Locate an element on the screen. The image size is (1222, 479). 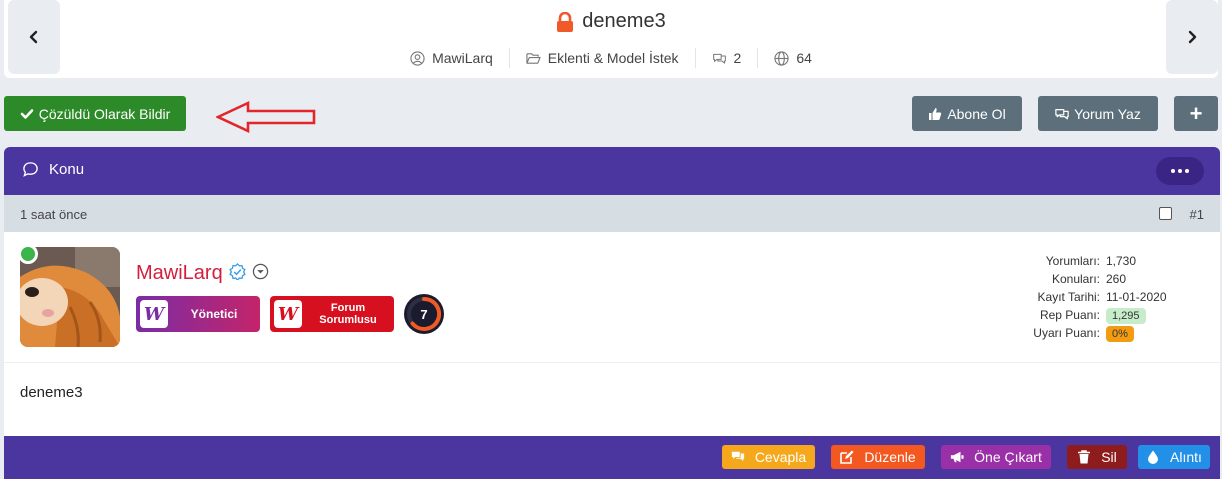
stat-row: Yorumları: 1,730 is located at coordinates (1093, 261).